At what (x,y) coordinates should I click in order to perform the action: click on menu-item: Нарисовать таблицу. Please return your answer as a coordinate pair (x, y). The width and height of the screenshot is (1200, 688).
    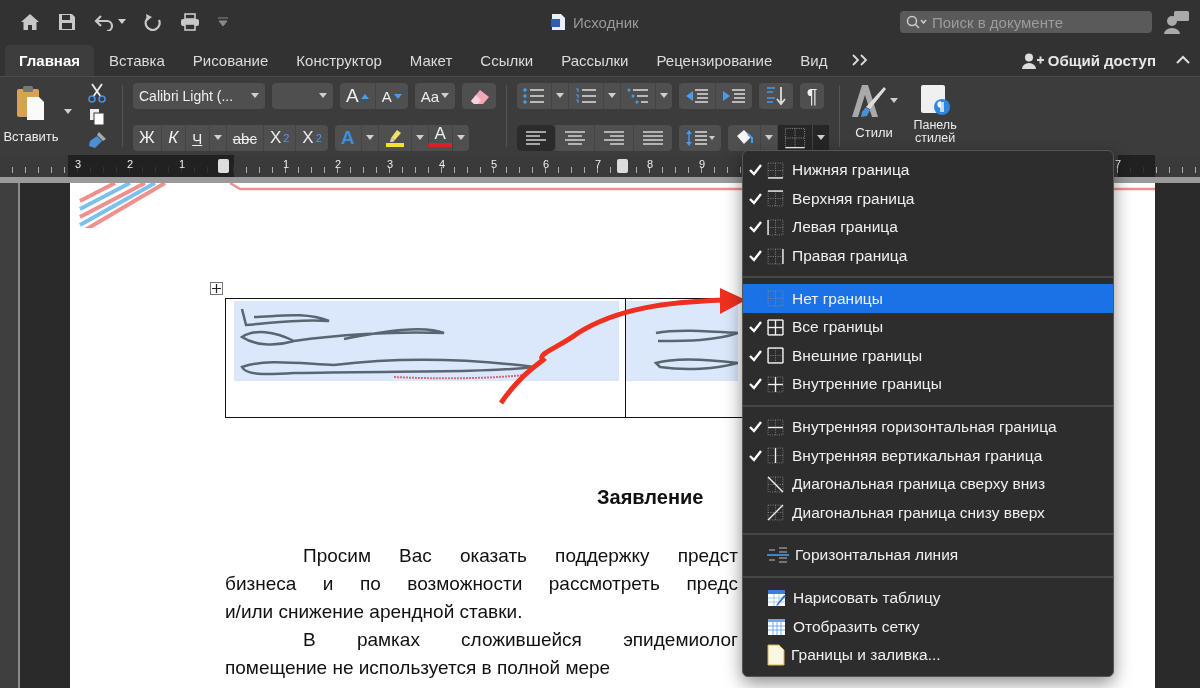
    Looking at the image, I should click on (928, 598).